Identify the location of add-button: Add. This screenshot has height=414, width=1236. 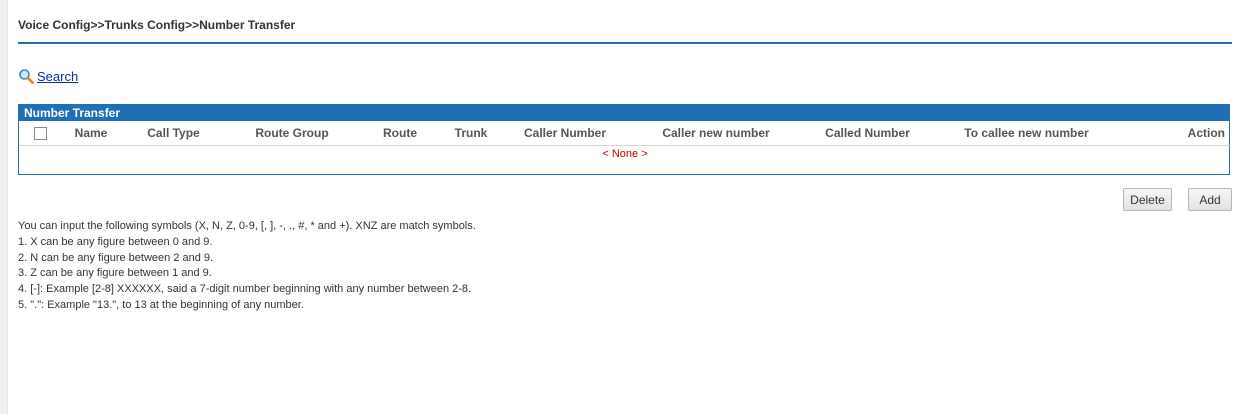
(1210, 199).